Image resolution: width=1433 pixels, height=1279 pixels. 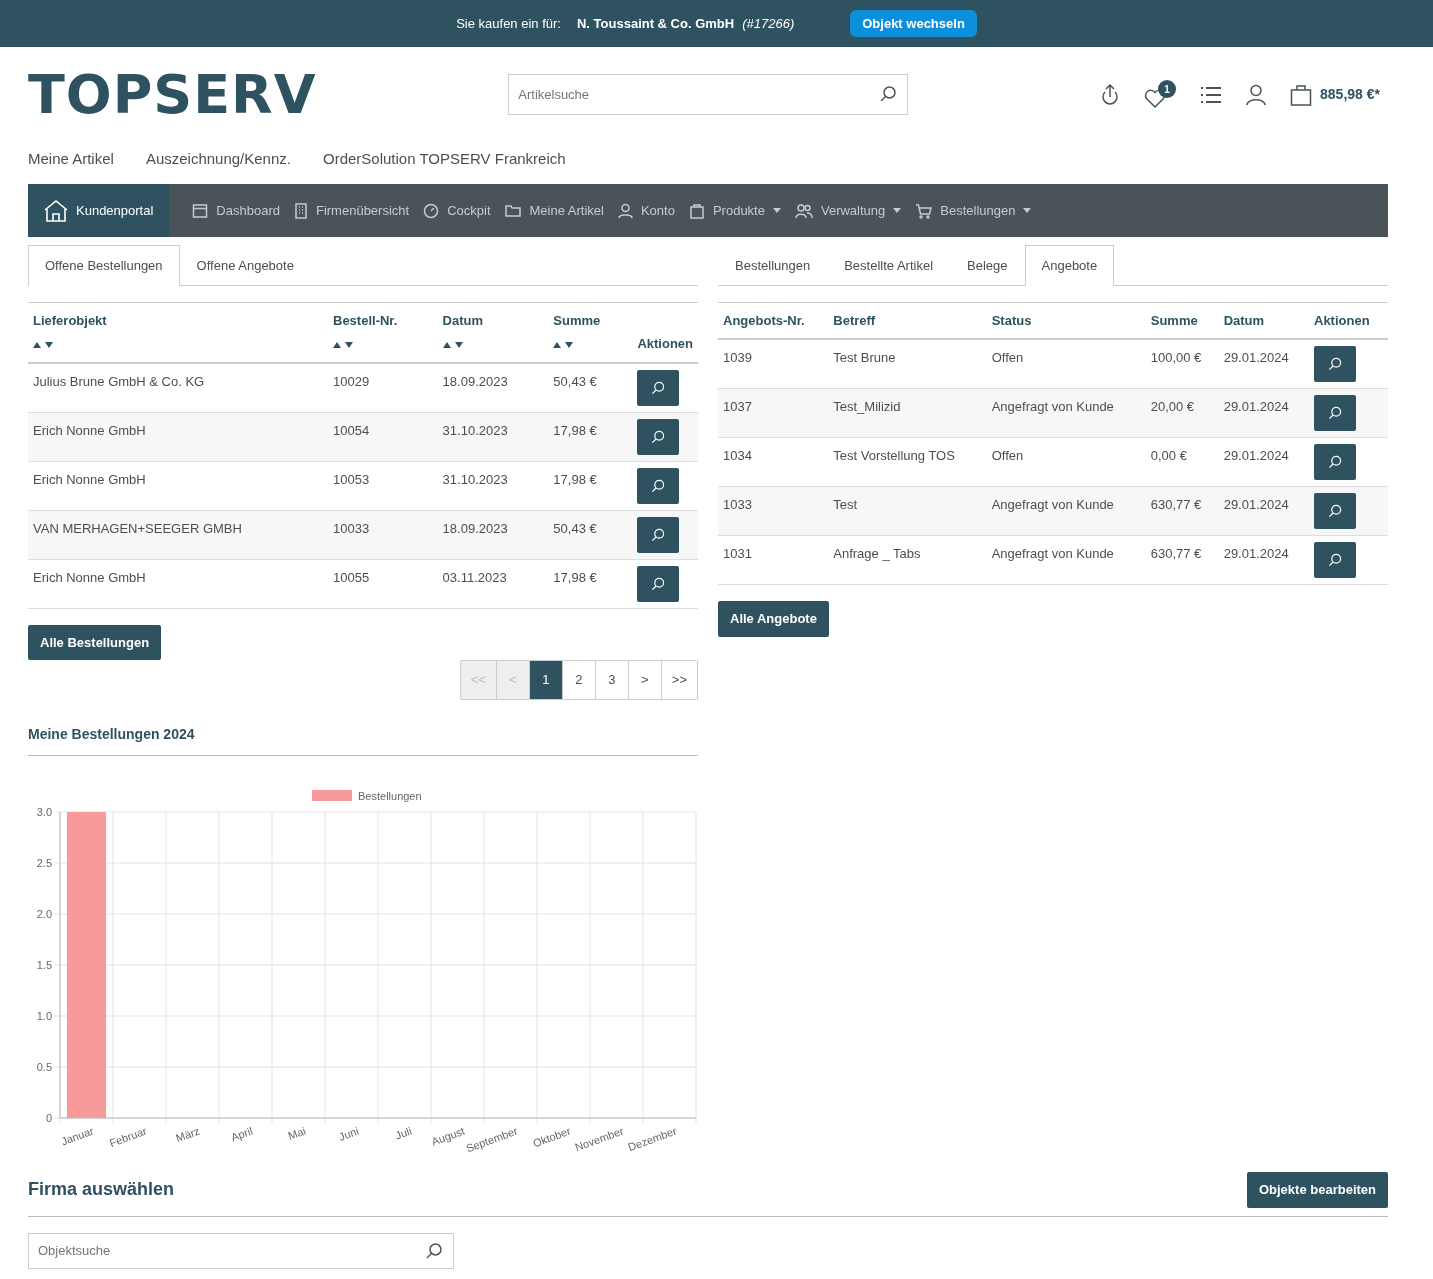 I want to click on all-orders-button: Alle Bestellungen, so click(x=95, y=642).